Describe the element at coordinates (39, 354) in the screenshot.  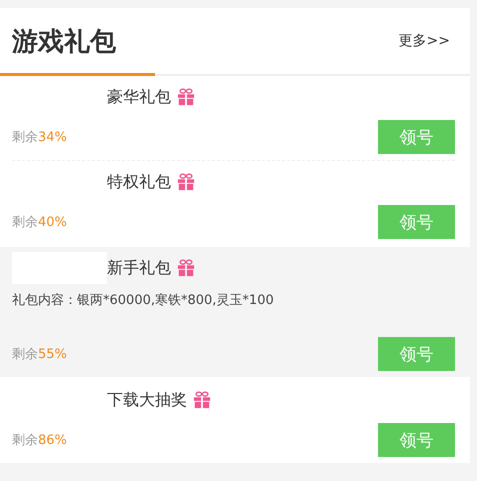
I see `remaining-text: 剩余55%` at that location.